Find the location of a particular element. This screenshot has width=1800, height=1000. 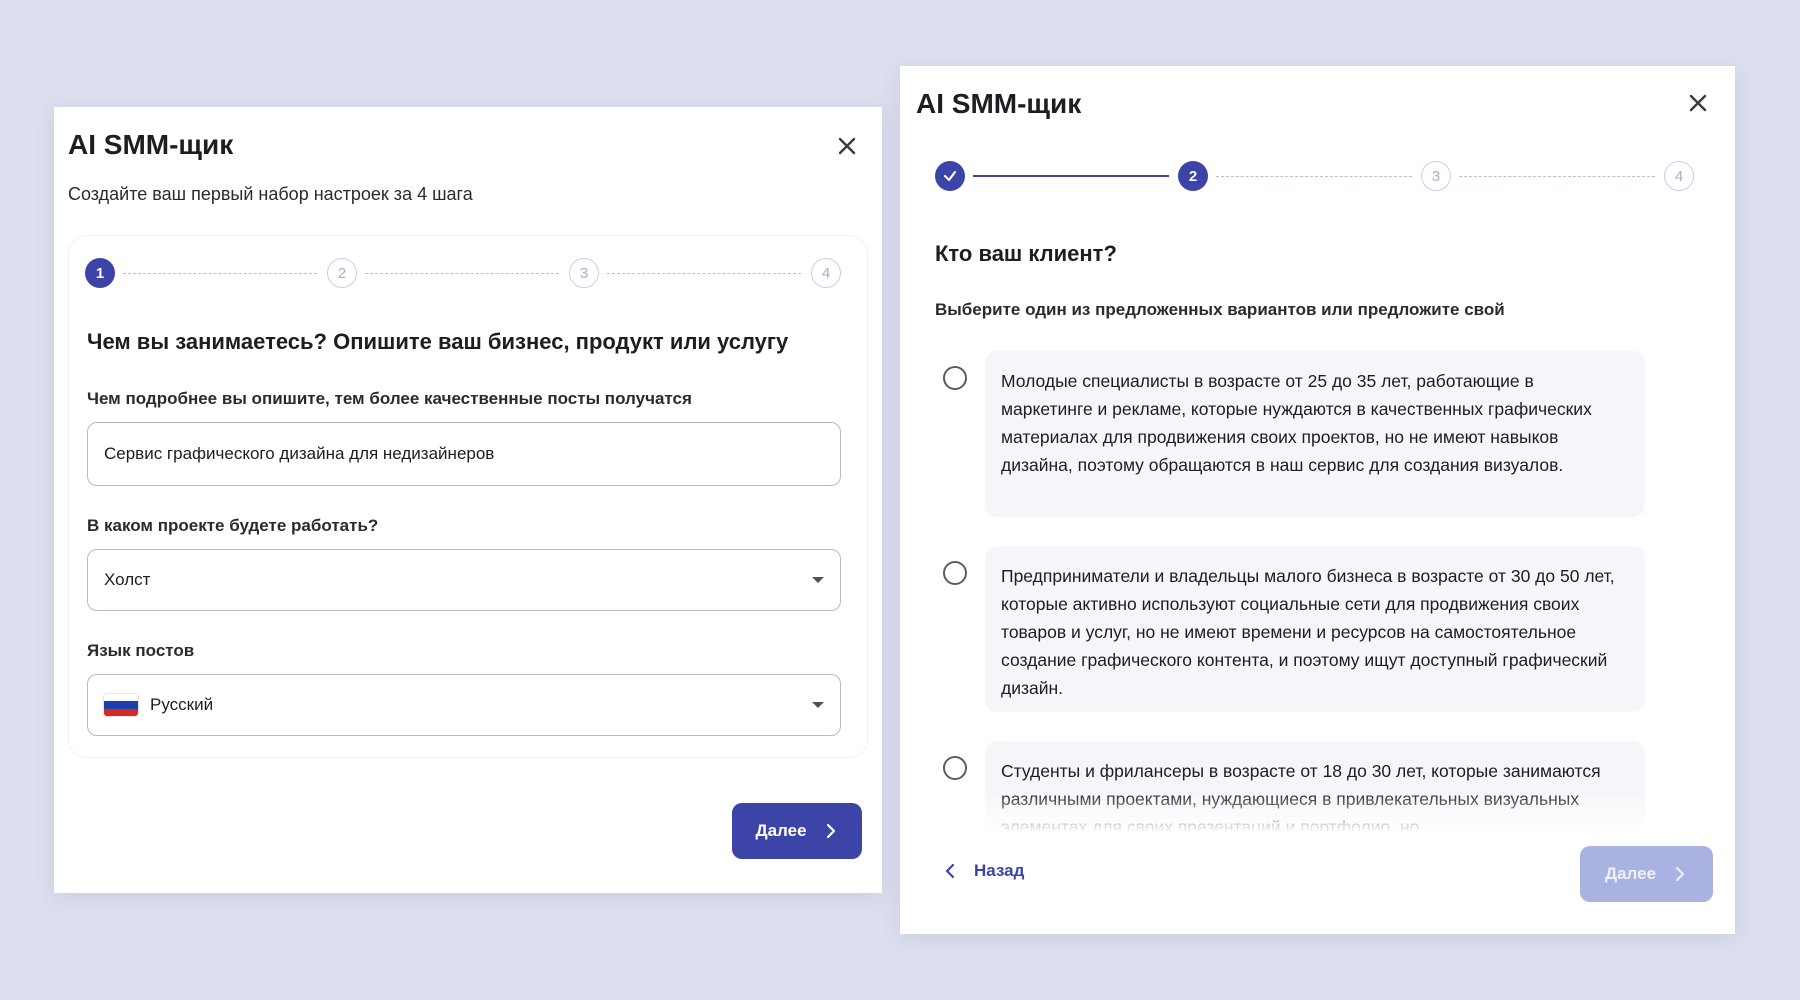

chevron-left-icon is located at coordinates (950, 871).